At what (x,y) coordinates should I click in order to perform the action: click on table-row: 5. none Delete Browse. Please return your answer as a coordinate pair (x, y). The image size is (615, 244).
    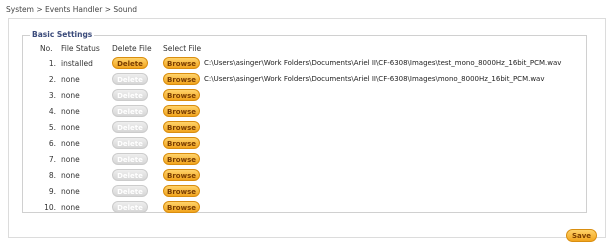
    Looking at the image, I should click on (304, 128).